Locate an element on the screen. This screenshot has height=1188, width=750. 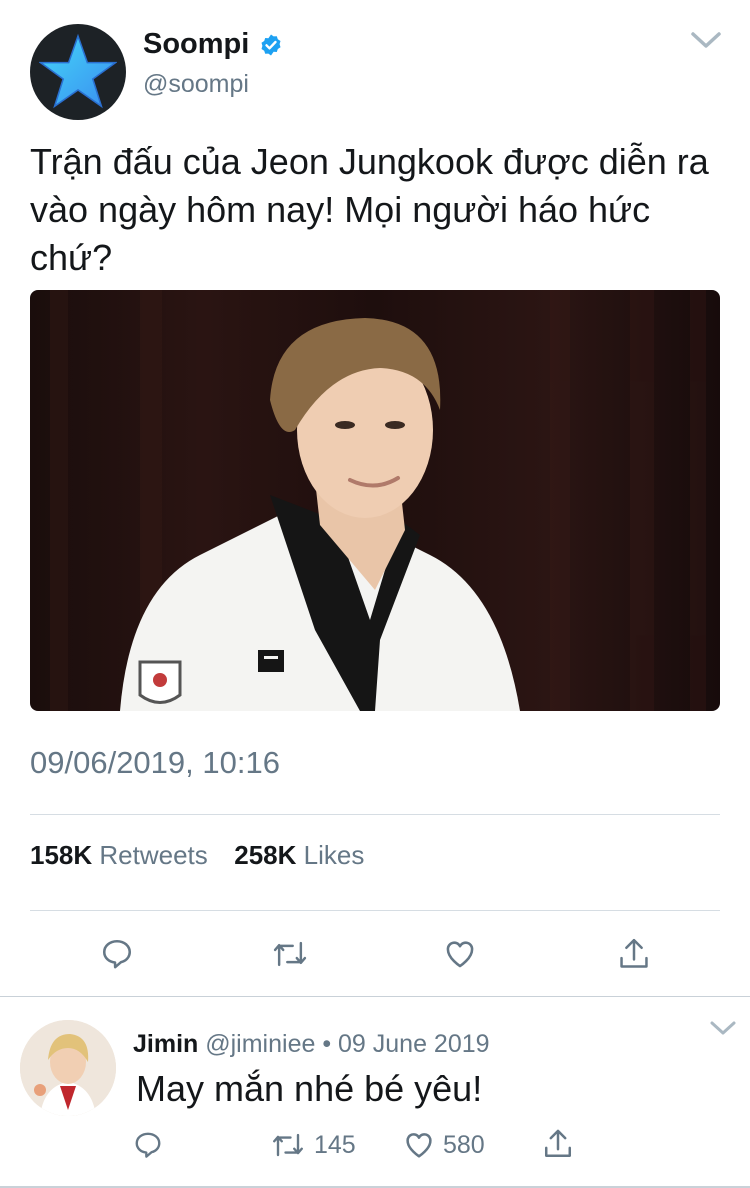
chevron-down-icon is located at coordinates (706, 40).